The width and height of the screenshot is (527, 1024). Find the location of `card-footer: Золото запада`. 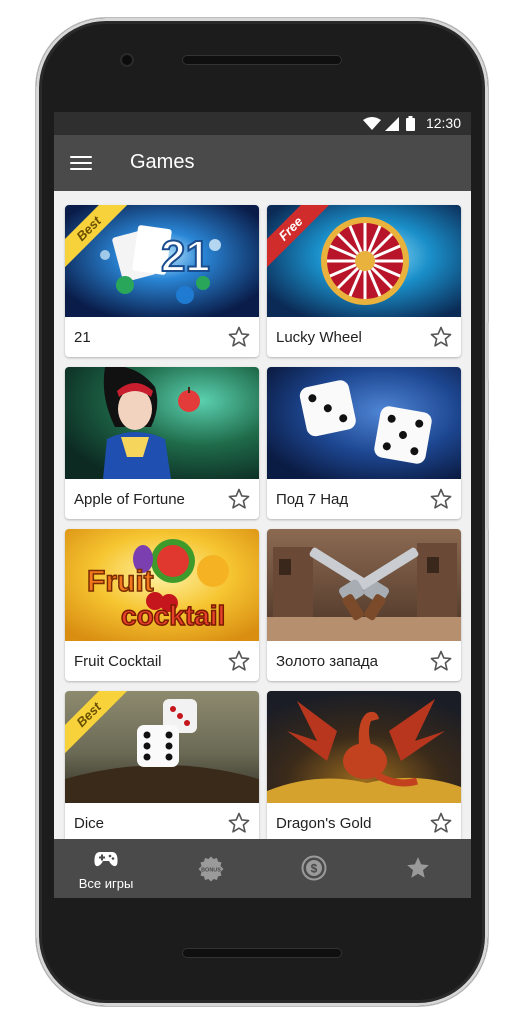

card-footer: Золото запада is located at coordinates (364, 661).